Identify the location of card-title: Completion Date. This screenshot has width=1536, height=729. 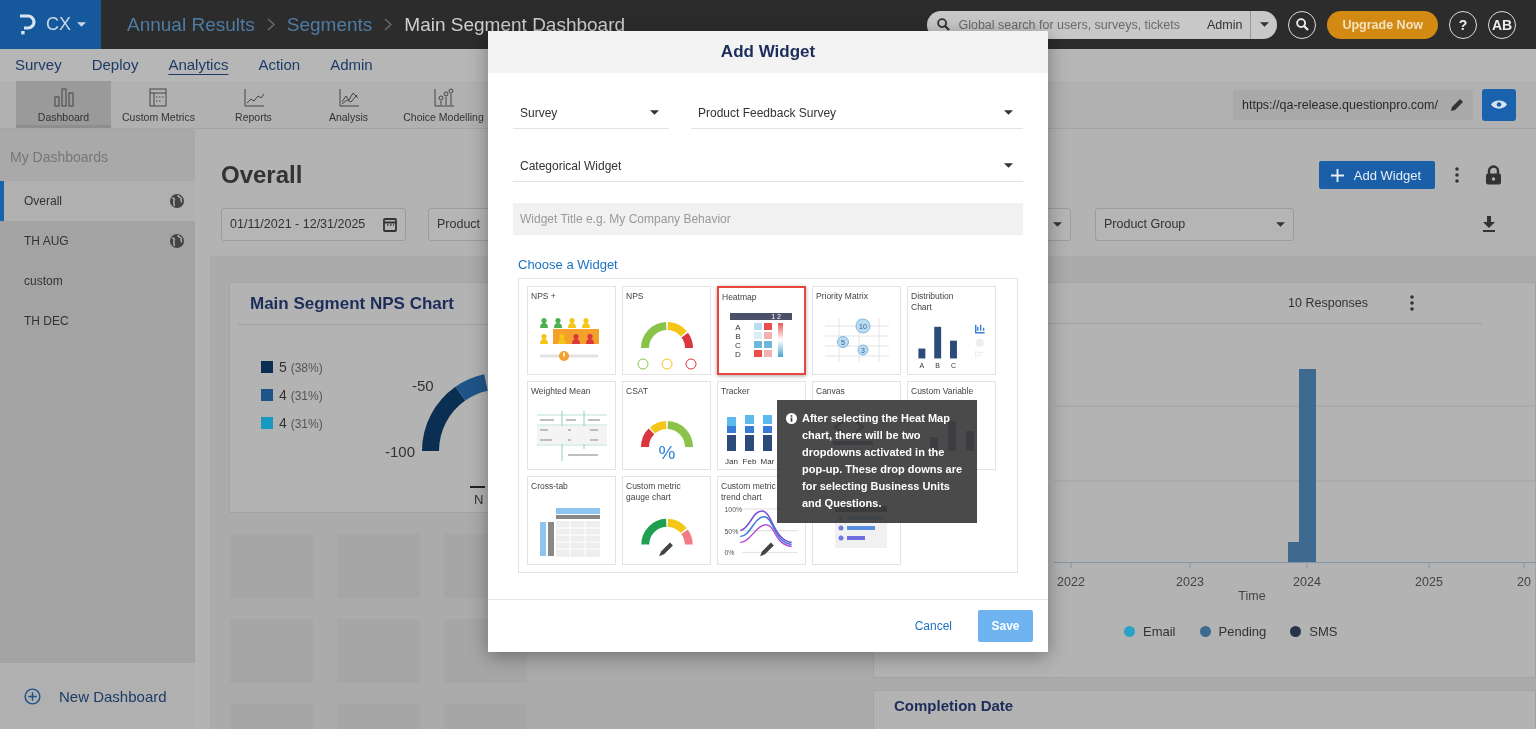
(954, 705).